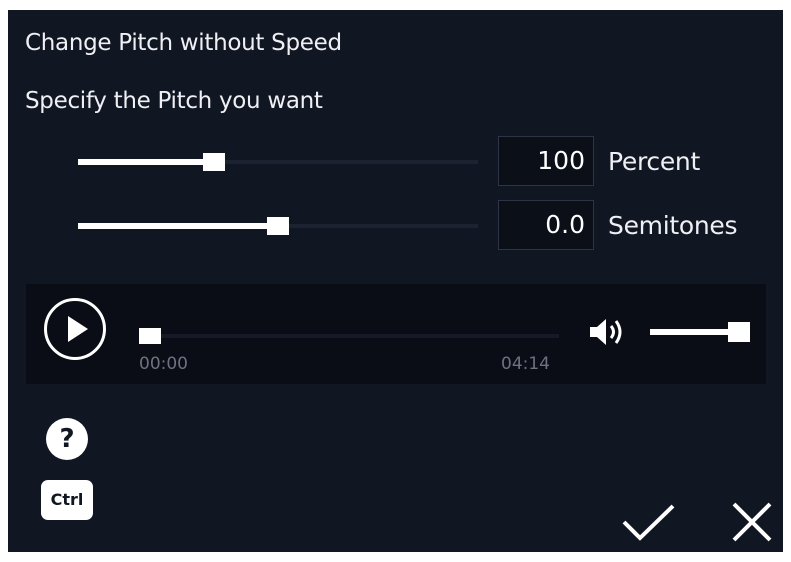 Image resolution: width=791 pixels, height=562 pixels. What do you see at coordinates (67, 439) in the screenshot?
I see `help-button: ?` at bounding box center [67, 439].